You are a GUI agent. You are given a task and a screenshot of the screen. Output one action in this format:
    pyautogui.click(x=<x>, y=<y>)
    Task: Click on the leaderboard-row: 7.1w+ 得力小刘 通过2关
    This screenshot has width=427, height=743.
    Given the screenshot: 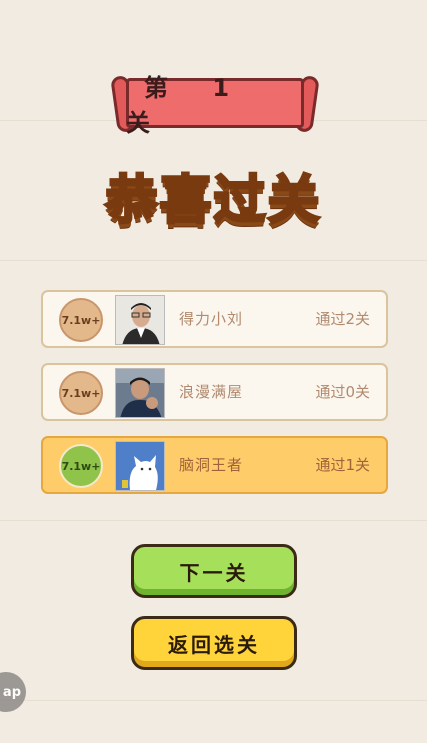 What is the action you would take?
    pyautogui.click(x=214, y=319)
    